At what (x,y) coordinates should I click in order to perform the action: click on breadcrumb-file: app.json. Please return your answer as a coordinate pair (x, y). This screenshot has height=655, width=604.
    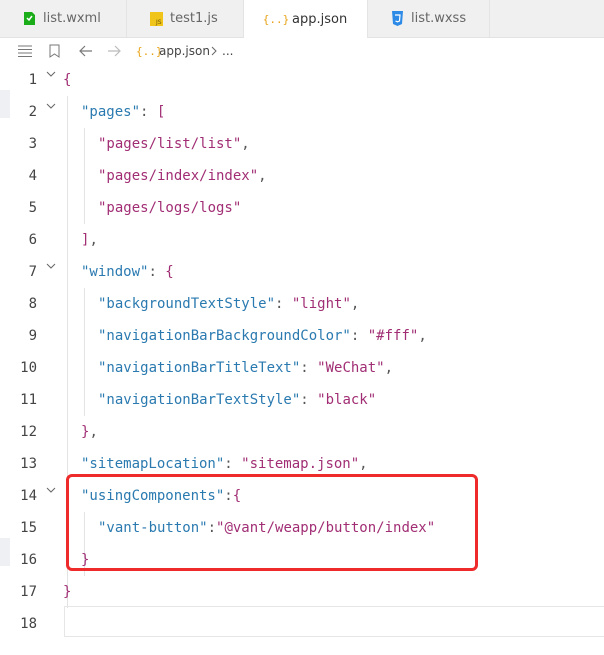
    Looking at the image, I should click on (184, 51).